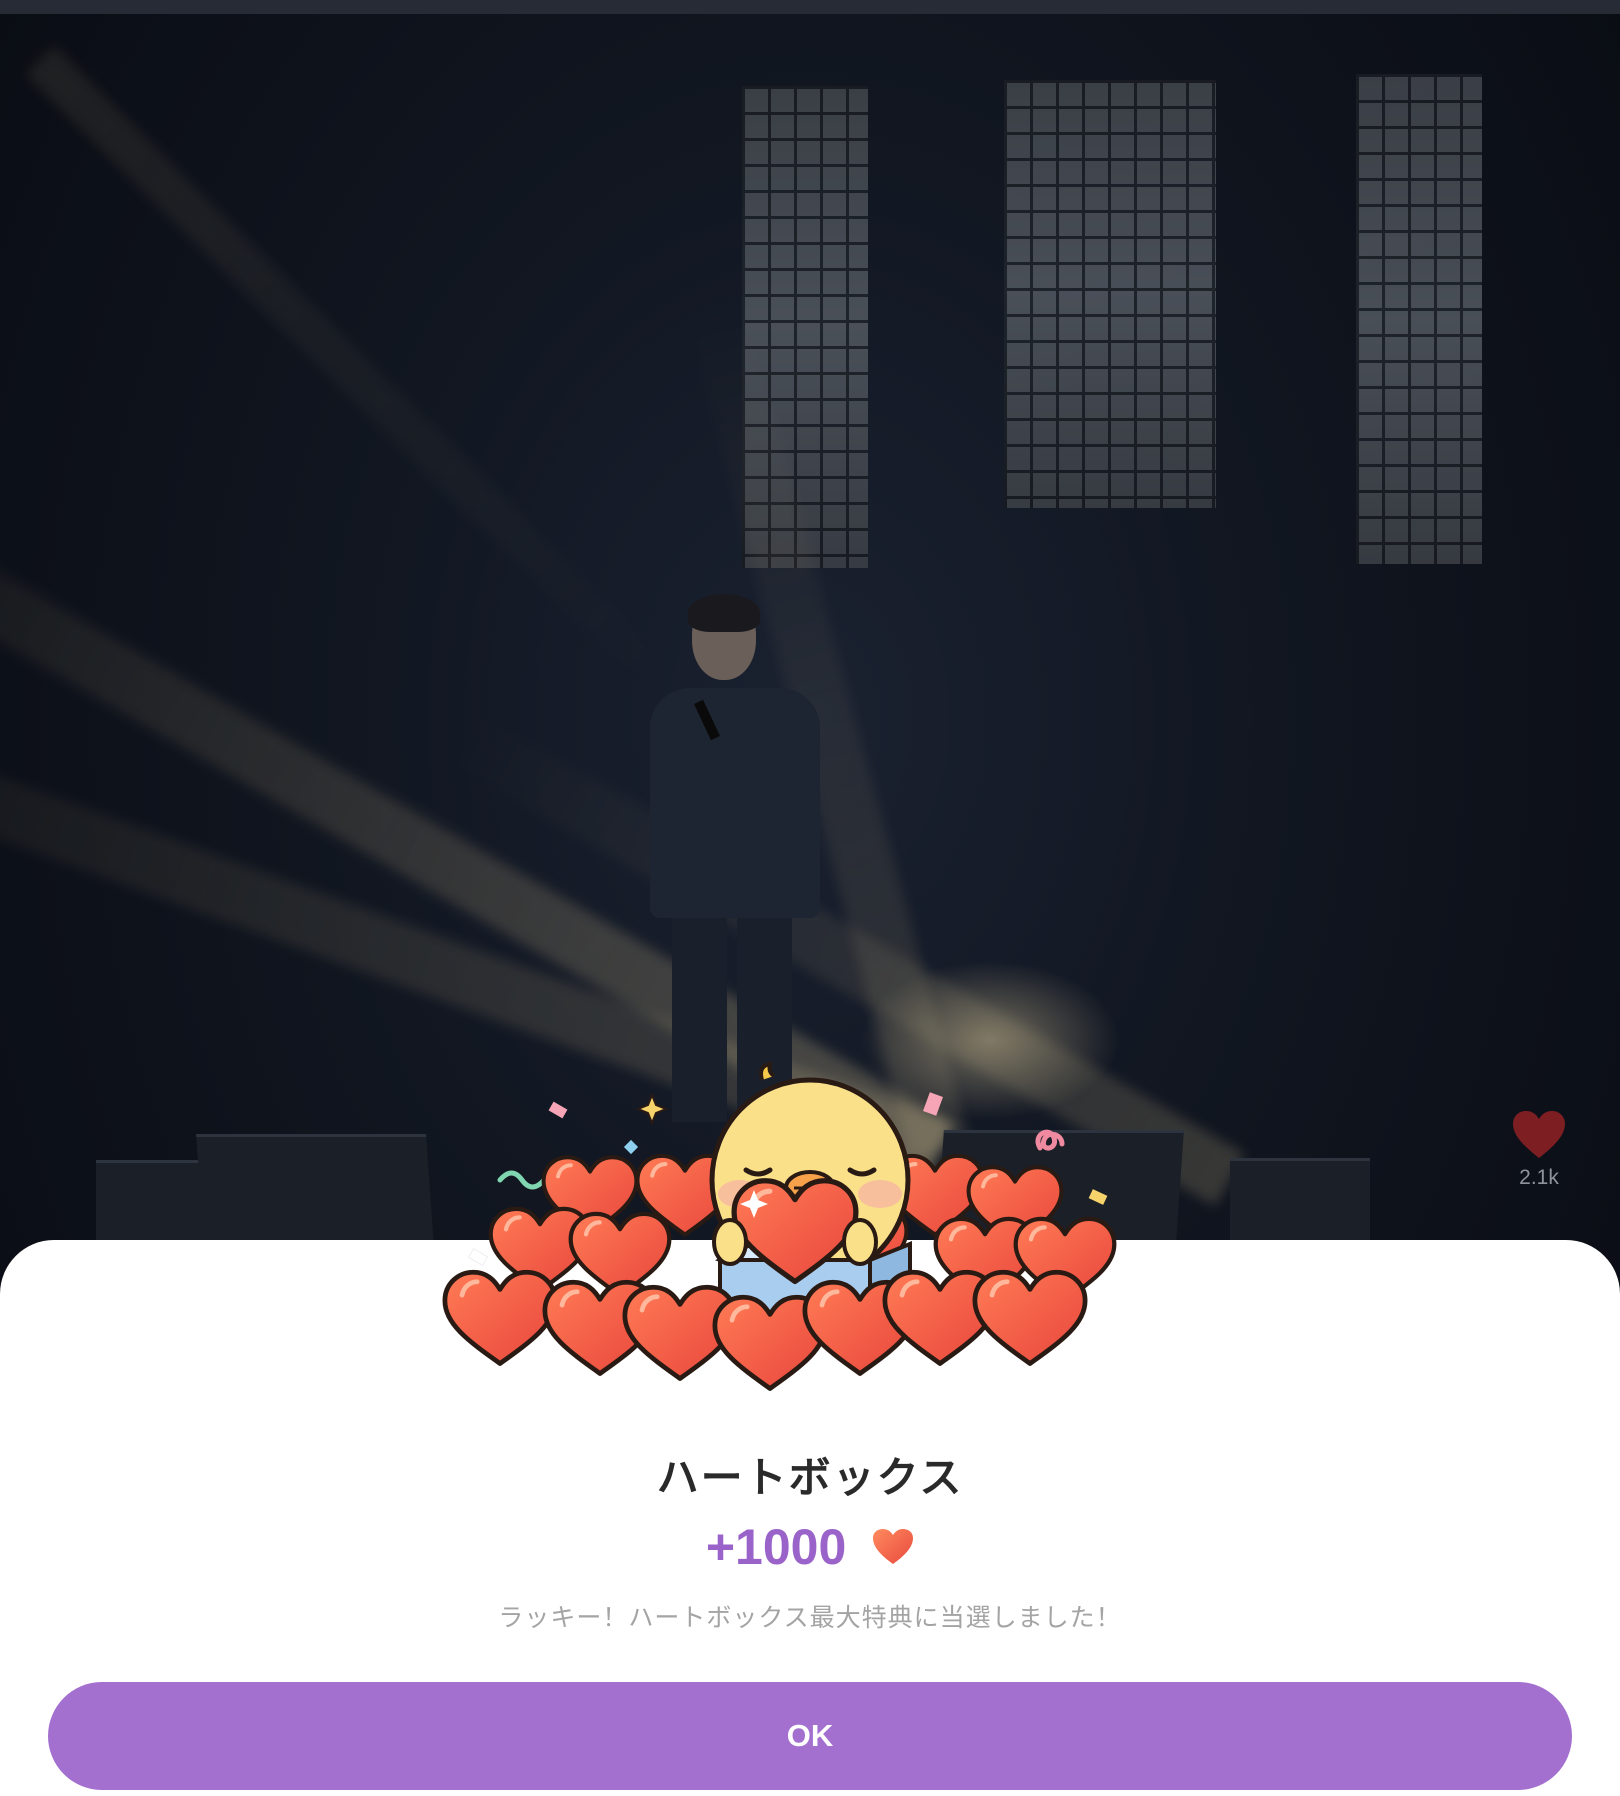 The height and width of the screenshot is (1796, 1620). I want to click on ok-button: OK, so click(810, 1736).